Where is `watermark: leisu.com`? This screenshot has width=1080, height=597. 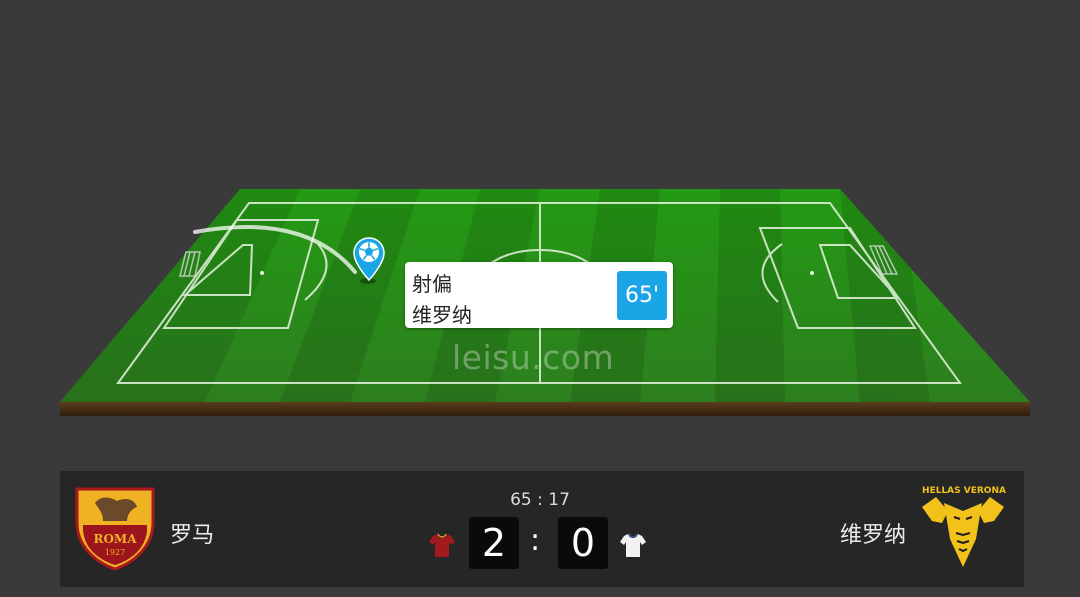
watermark: leisu.com is located at coordinates (533, 357).